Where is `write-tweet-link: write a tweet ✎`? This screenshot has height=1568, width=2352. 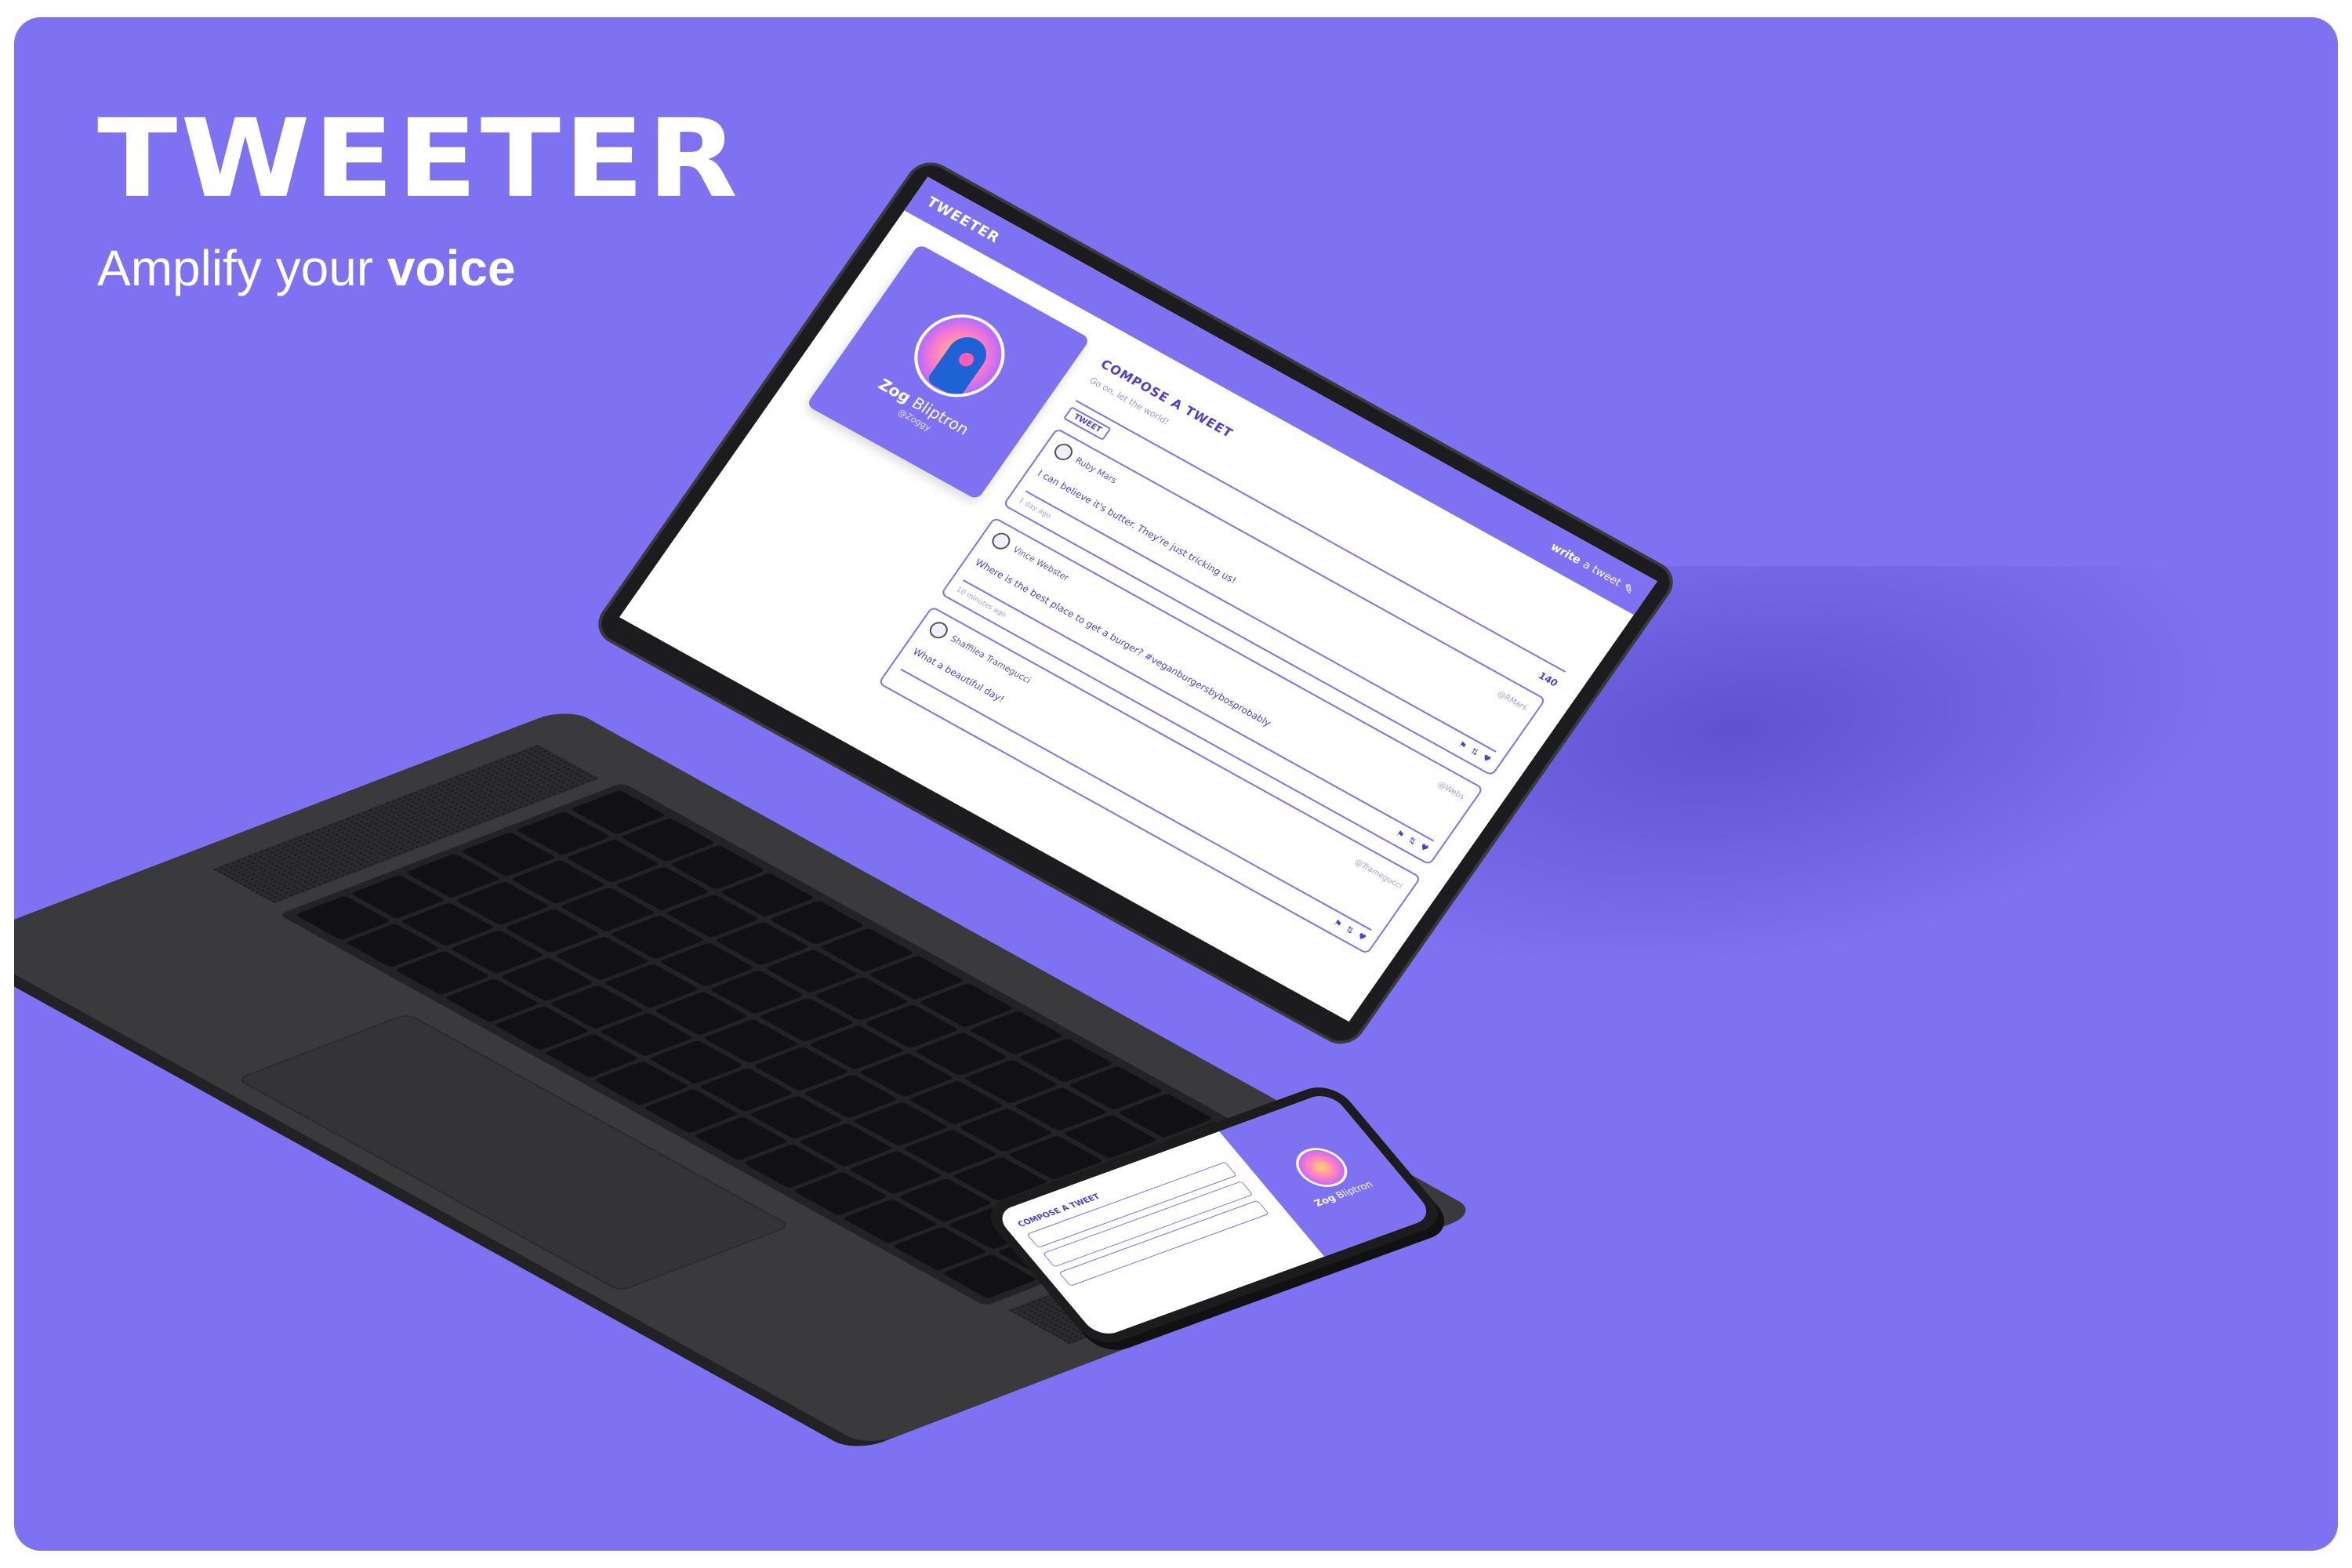 write-tweet-link: write a tweet ✎ is located at coordinates (1593, 568).